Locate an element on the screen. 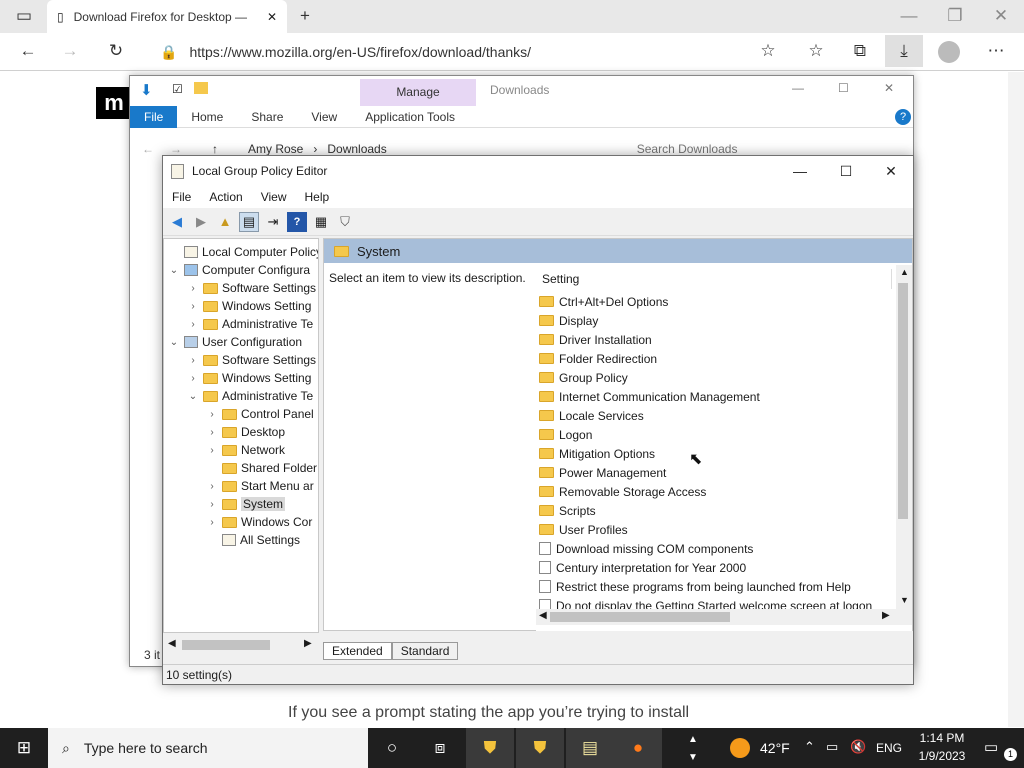 This screenshot has width=1024, height=768. export-list-icon: ⇥ is located at coordinates (273, 222).